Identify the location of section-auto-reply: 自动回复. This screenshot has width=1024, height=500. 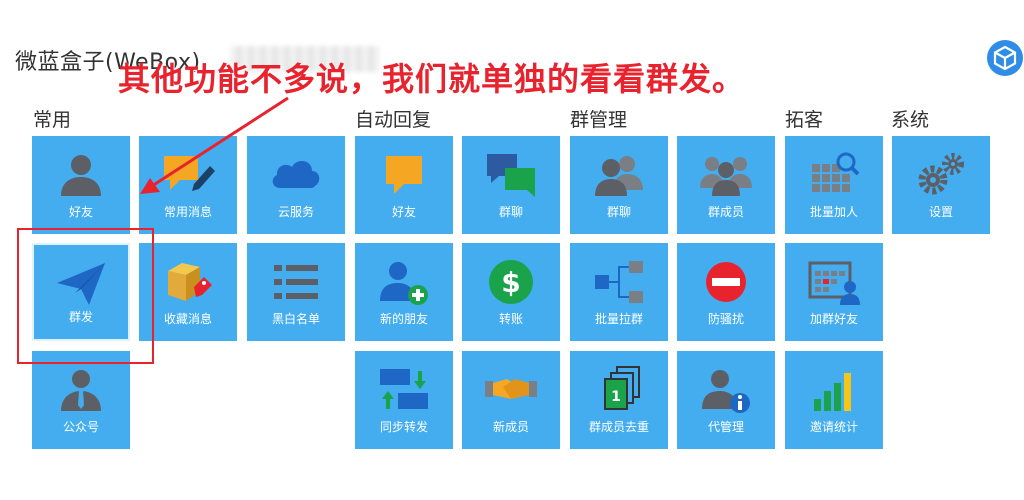
(393, 120).